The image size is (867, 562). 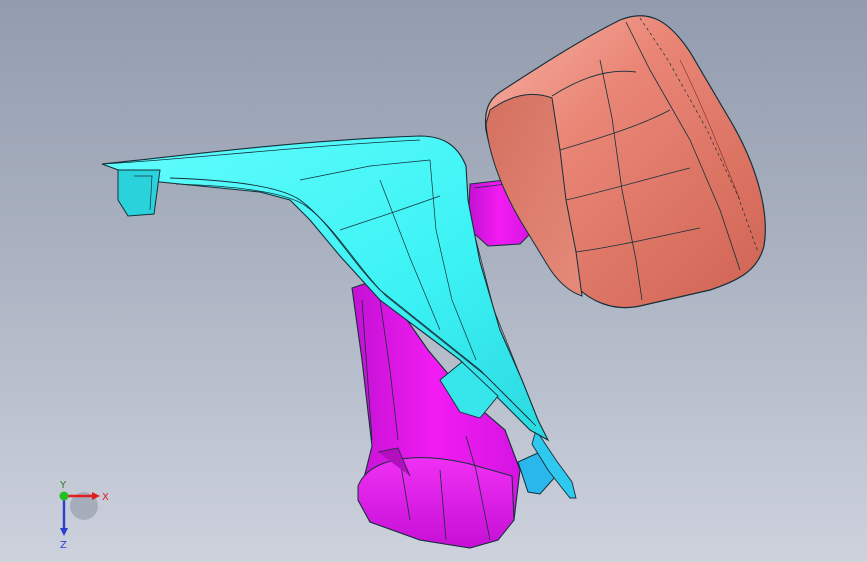 I want to click on y-axis-dot-icon, so click(x=64, y=496).